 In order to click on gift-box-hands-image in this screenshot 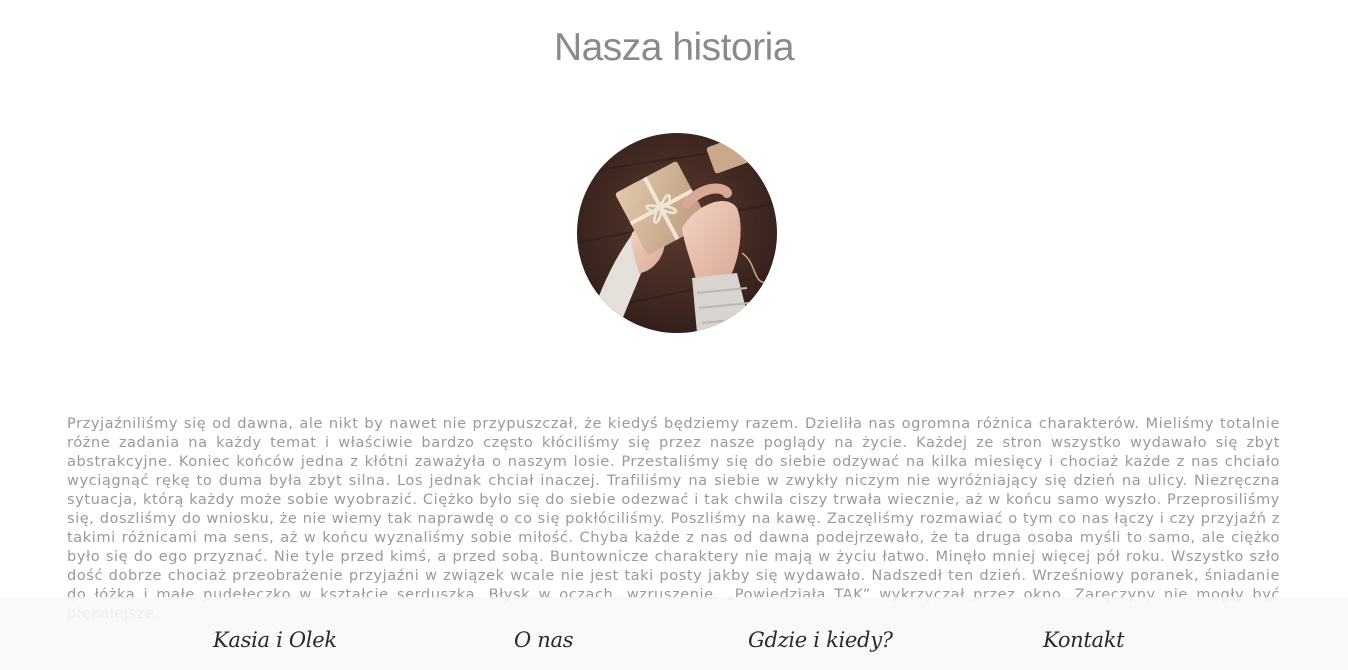, I will do `click(677, 233)`.